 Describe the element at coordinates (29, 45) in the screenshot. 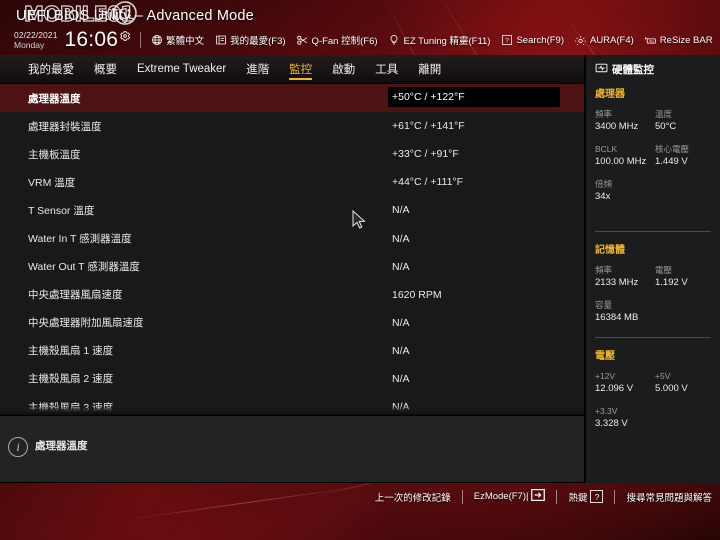

I see `weekday-label: Monday` at that location.